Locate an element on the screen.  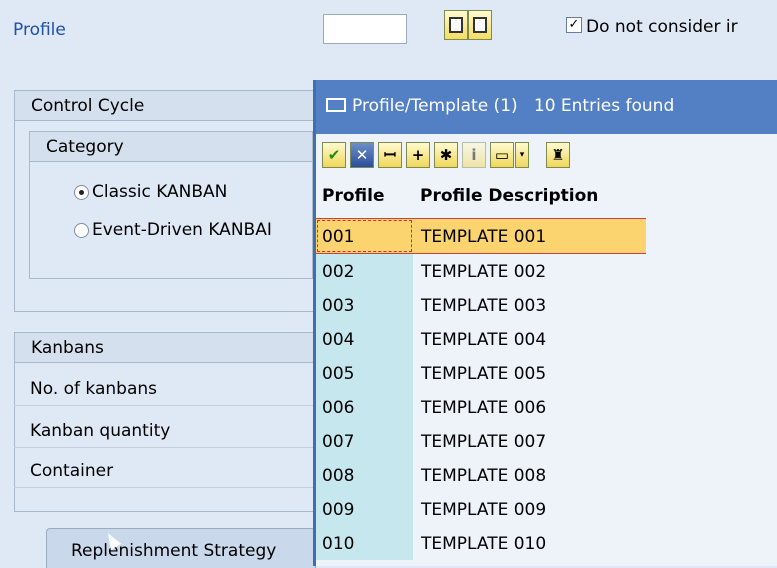
table-row: 007 TEMPLATE 007 is located at coordinates (481, 441).